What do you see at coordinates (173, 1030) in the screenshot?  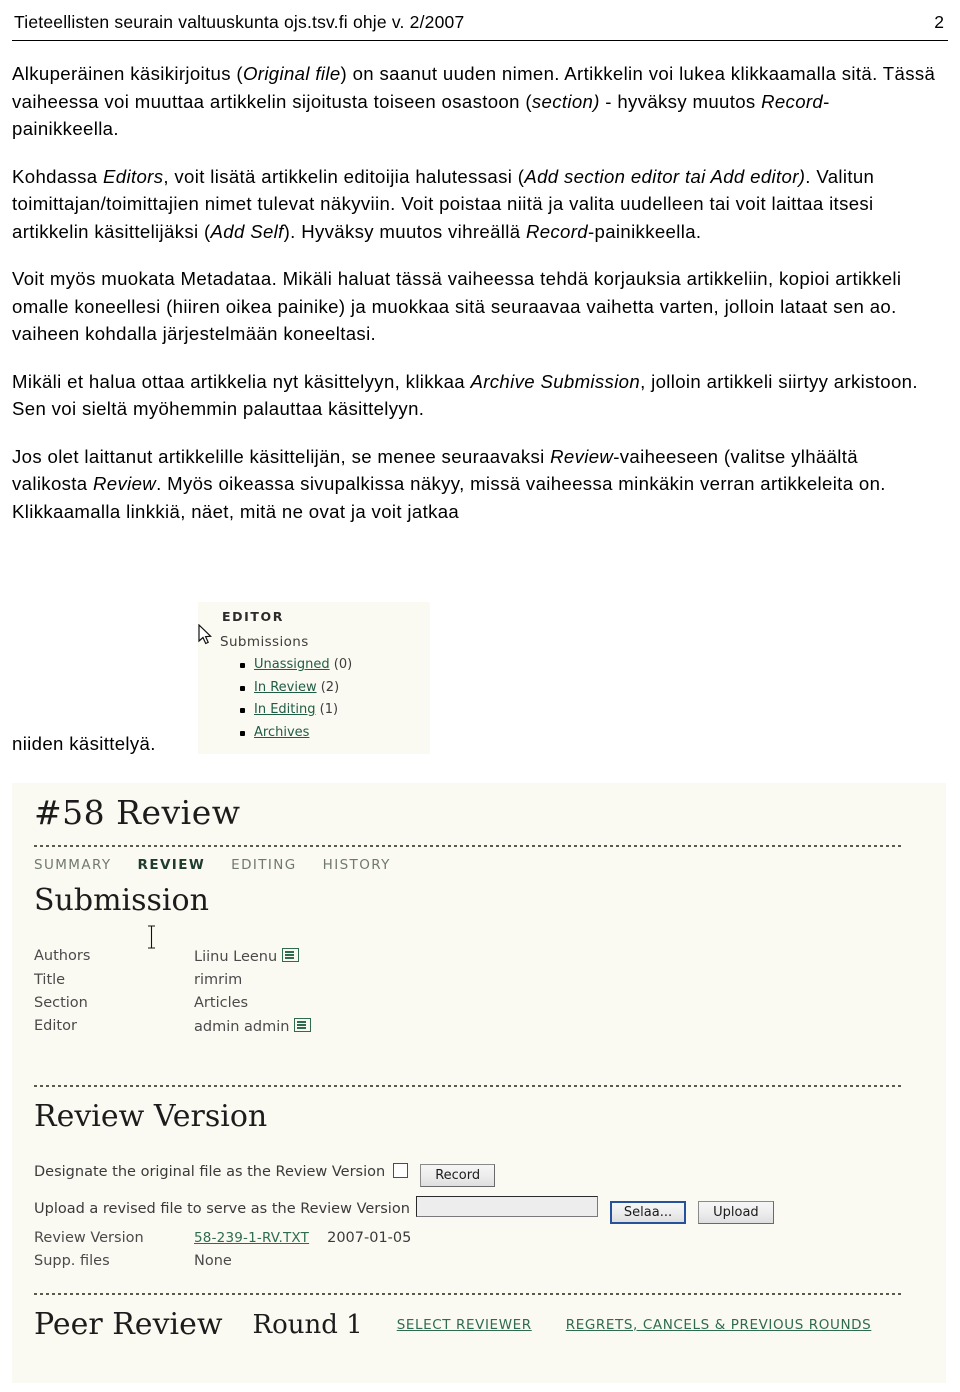 I see `table-row: Editor admin admin` at bounding box center [173, 1030].